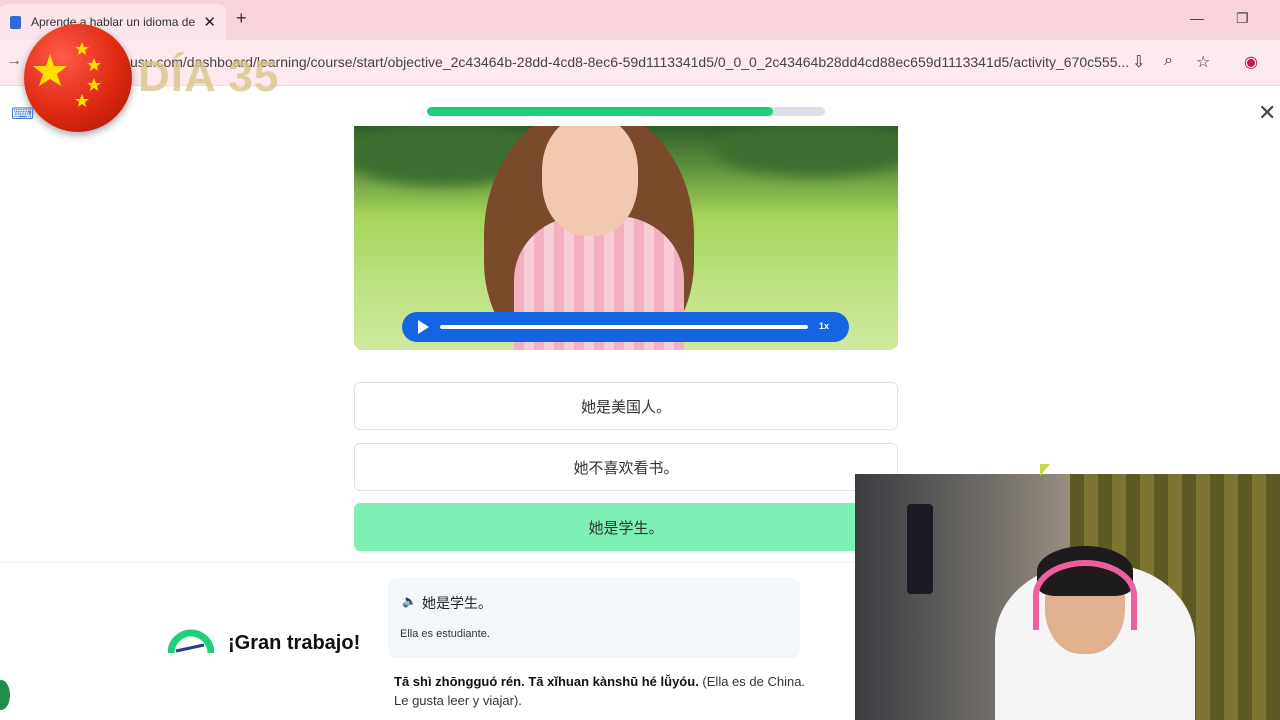 Image resolution: width=1280 pixels, height=720 pixels. I want to click on browser-tab-bar: Aprende a hablar un idioma de ✕ + — ❐, so click(640, 20).